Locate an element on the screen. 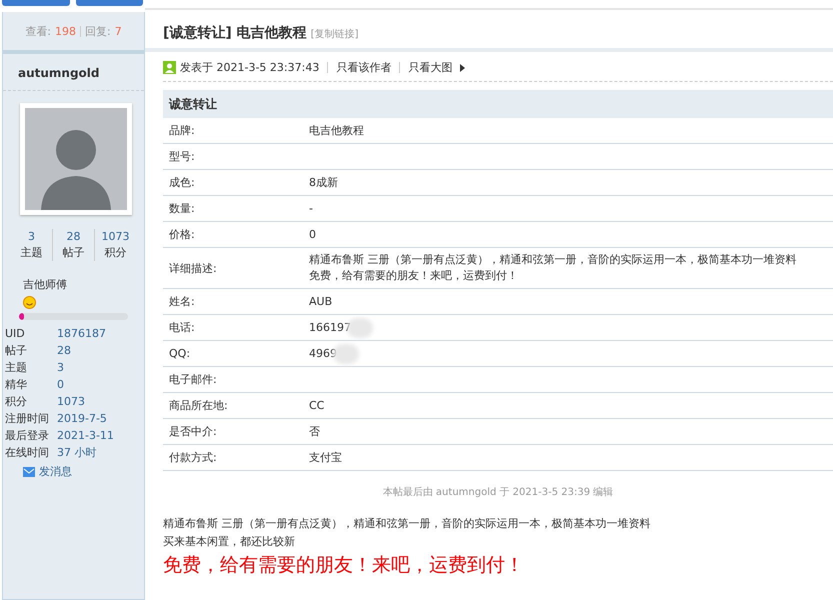 The height and width of the screenshot is (600, 833). profile-label: 精华 is located at coordinates (16, 384).